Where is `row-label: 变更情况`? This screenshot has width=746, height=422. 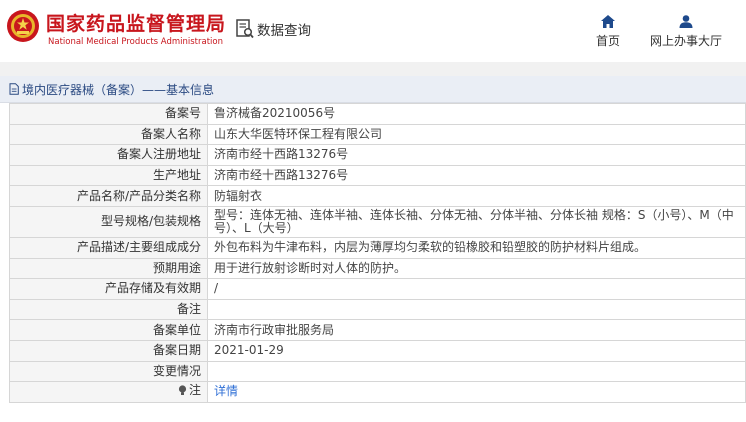
row-label: 变更情况 is located at coordinates (108, 371).